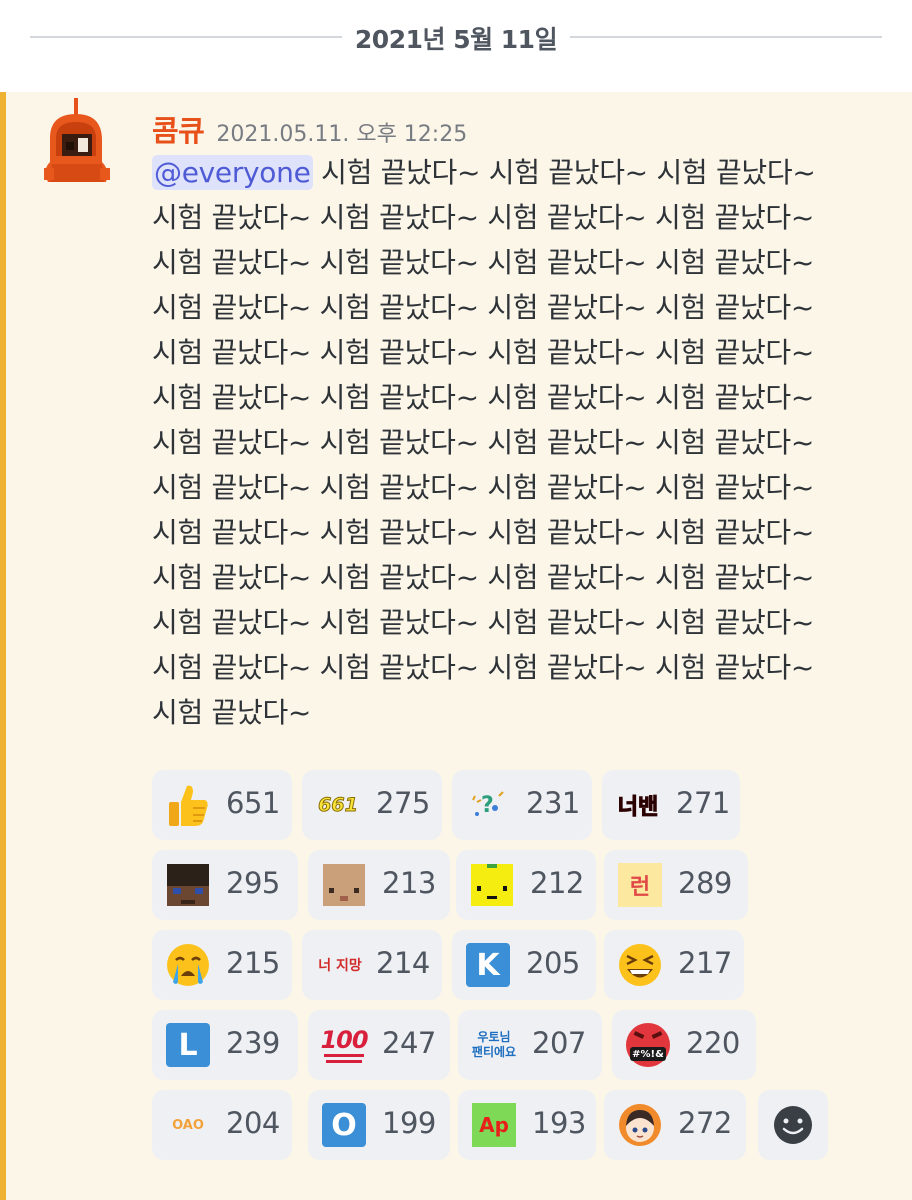 This screenshot has height=1200, width=912. Describe the element at coordinates (188, 1125) in the screenshot. I see `oao-emoji-icon: OAO` at that location.